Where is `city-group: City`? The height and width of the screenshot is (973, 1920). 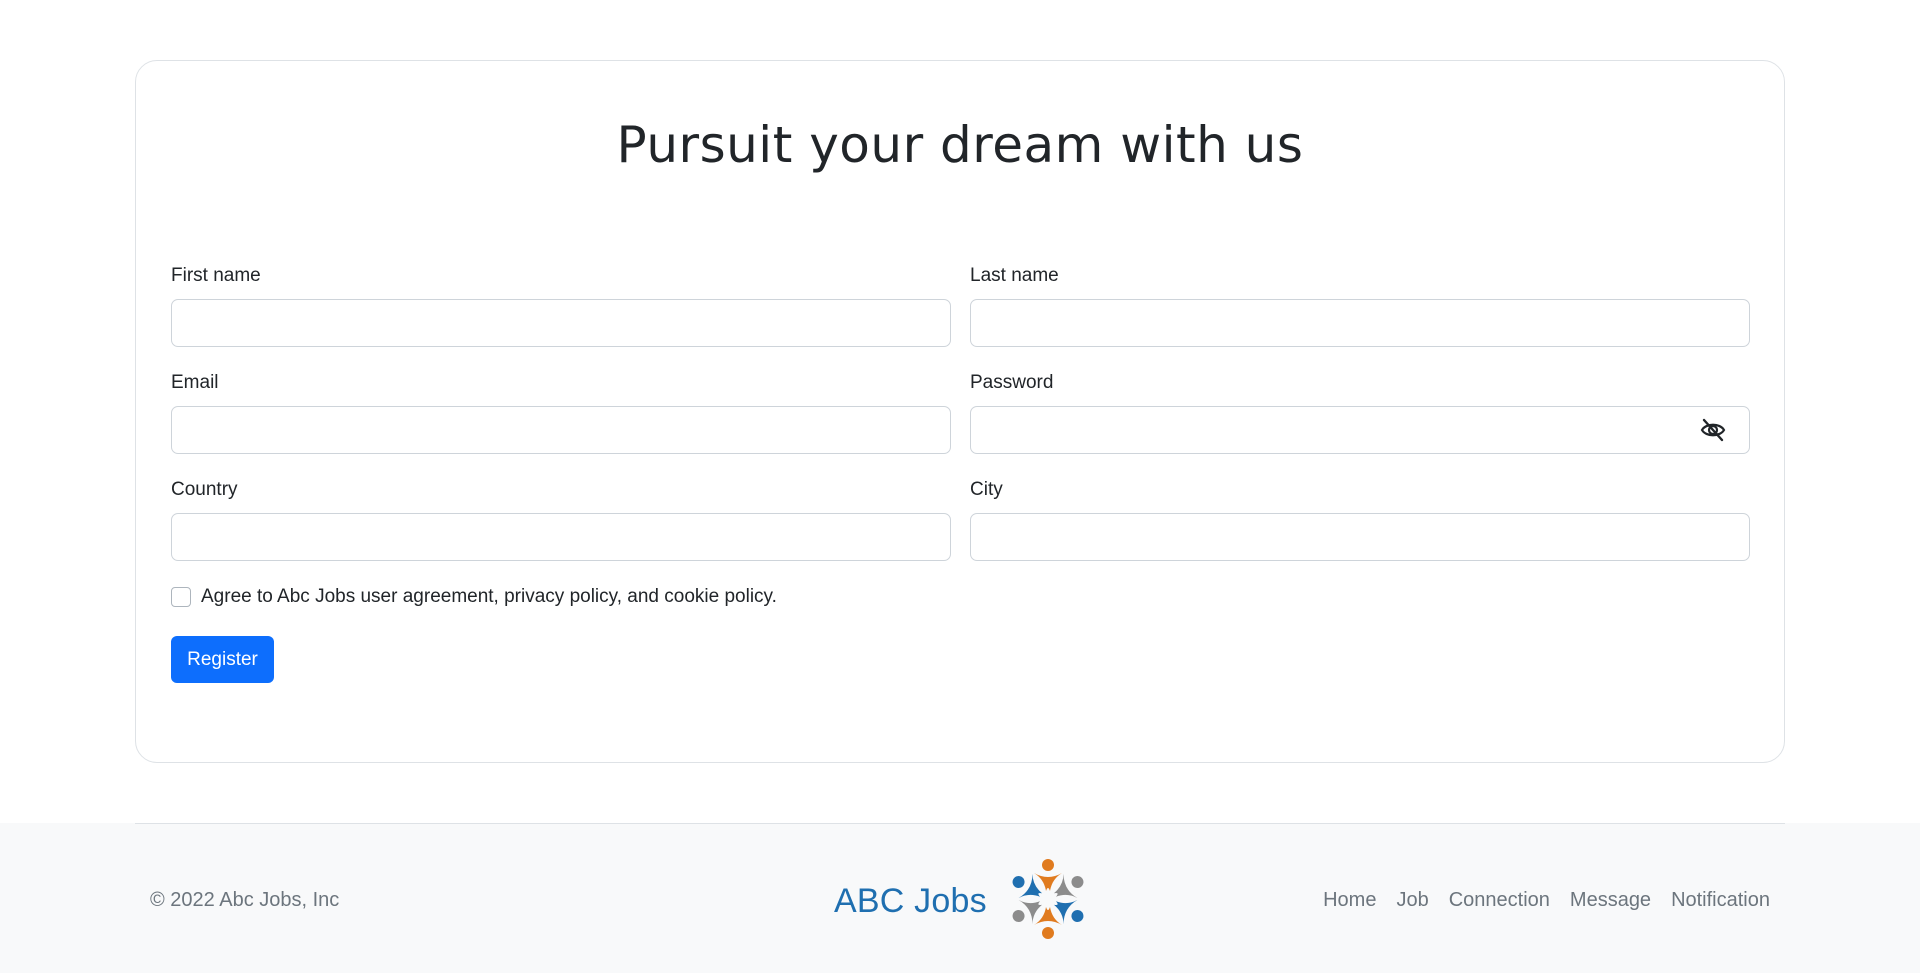
city-group: City is located at coordinates (1360, 520).